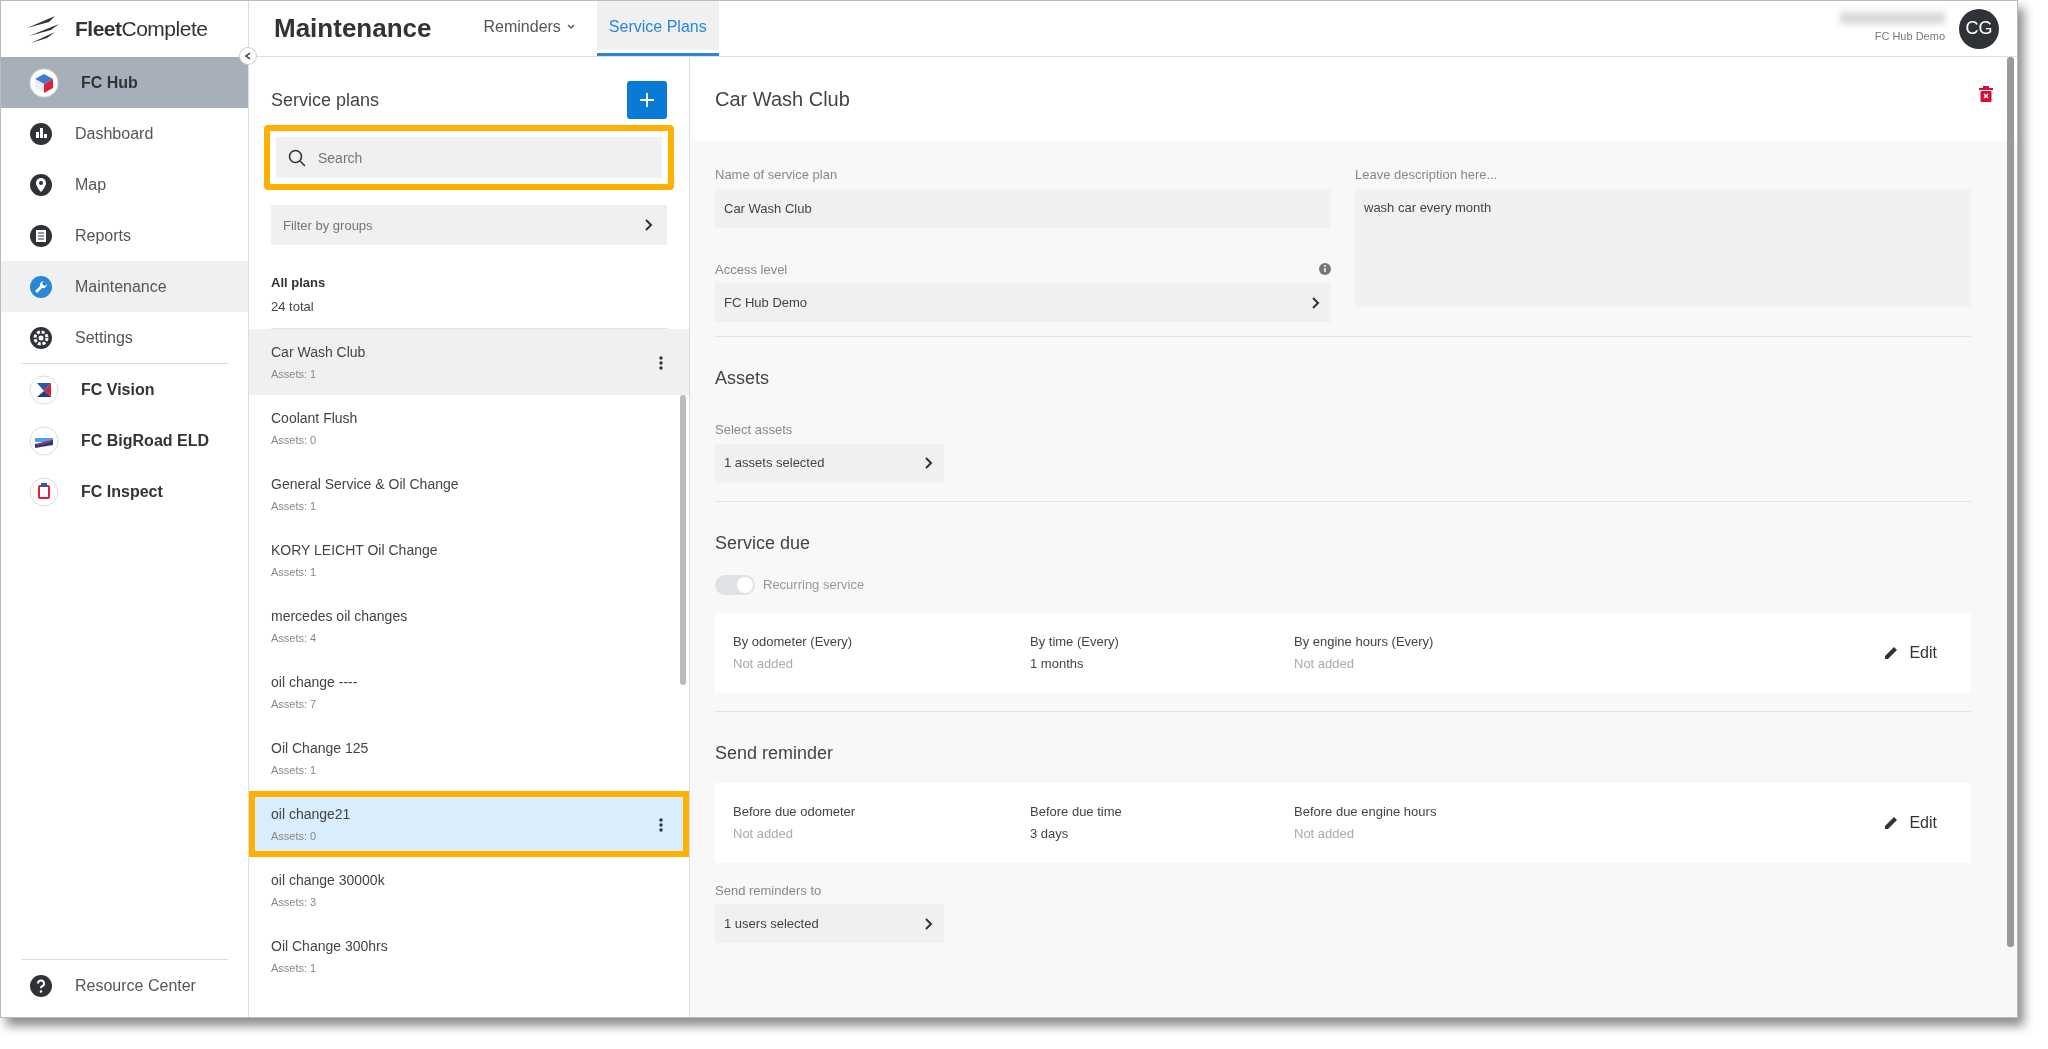  Describe the element at coordinates (41, 235) in the screenshot. I see `report-icon` at that location.